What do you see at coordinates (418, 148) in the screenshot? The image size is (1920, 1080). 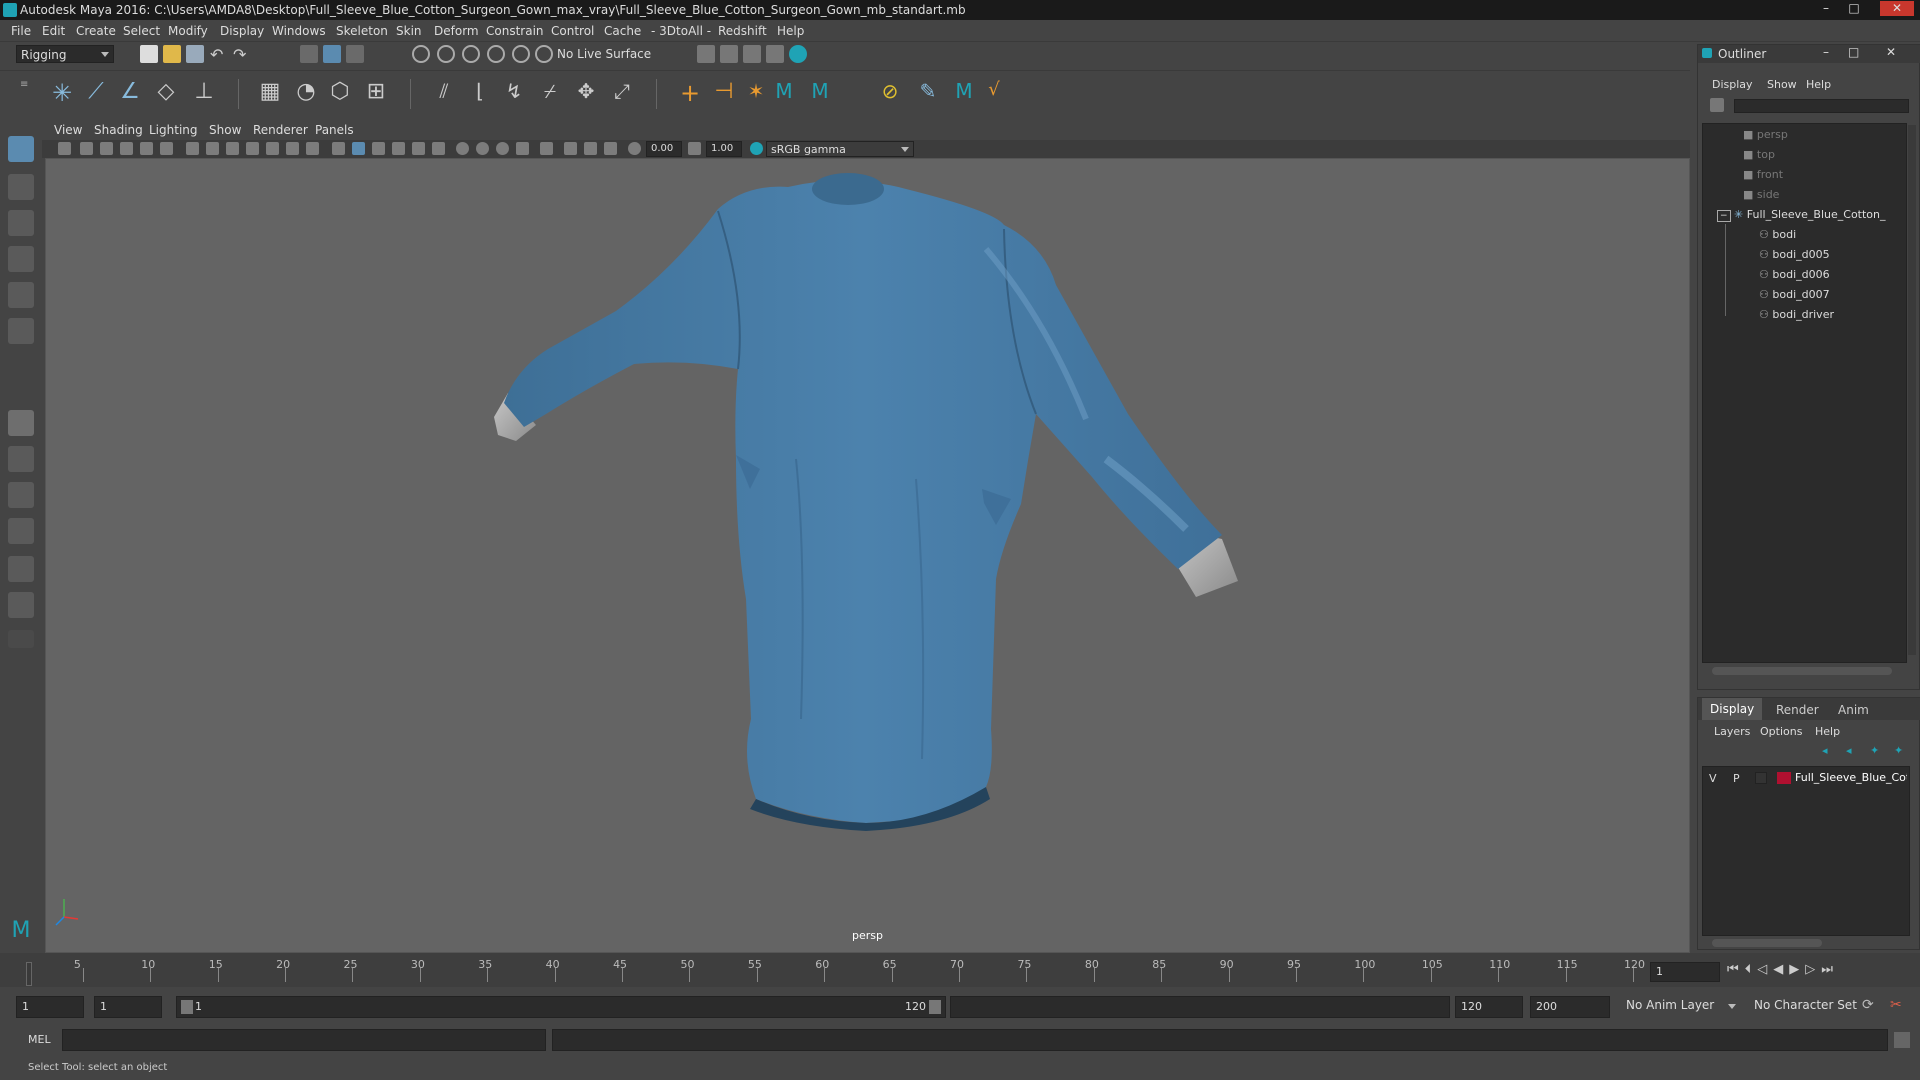 I see `use-all-lights-icon` at bounding box center [418, 148].